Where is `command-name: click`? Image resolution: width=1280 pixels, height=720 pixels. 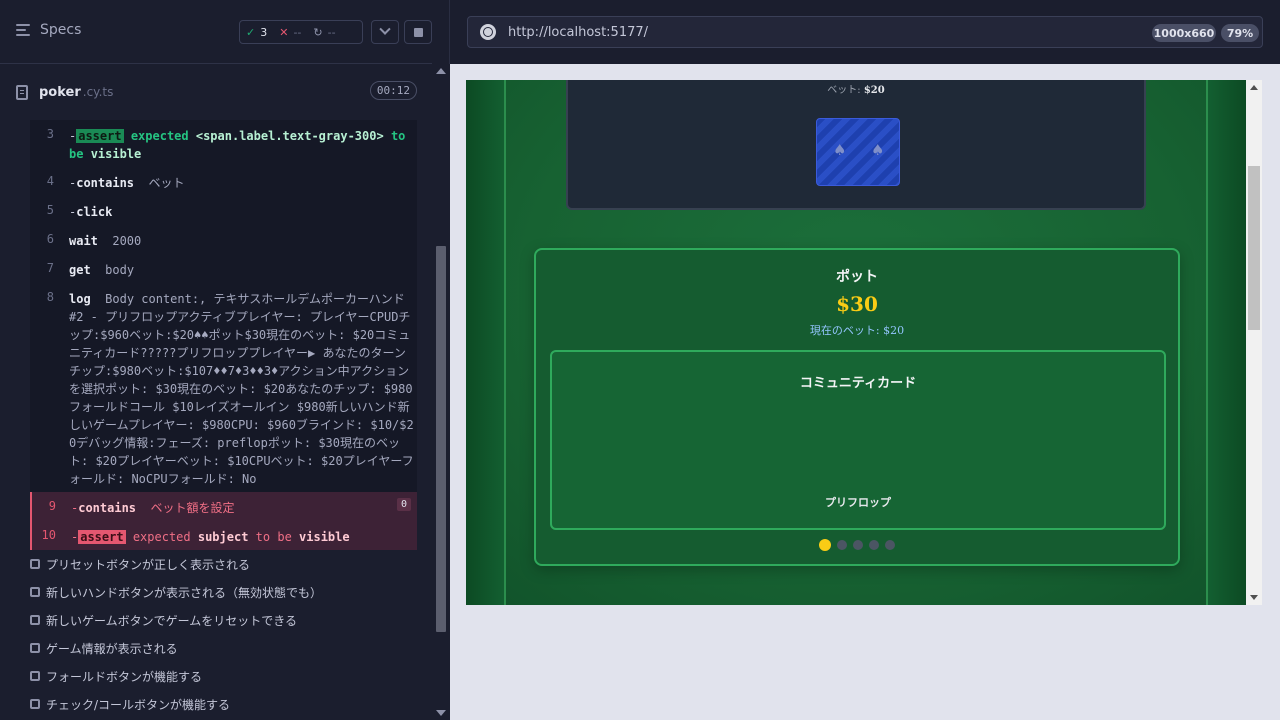 command-name: click is located at coordinates (94, 212).